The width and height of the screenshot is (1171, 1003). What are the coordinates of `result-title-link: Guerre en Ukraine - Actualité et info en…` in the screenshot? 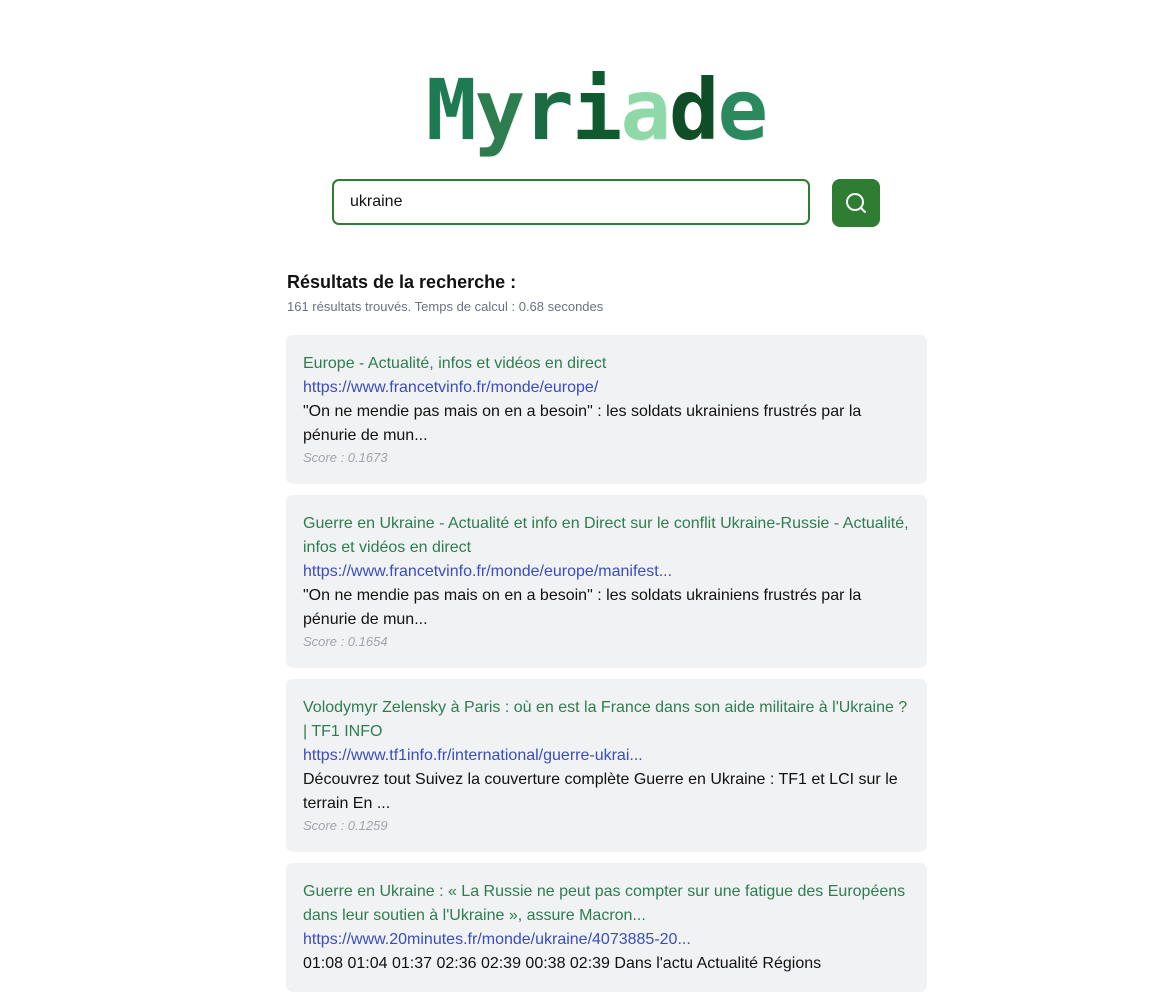 It's located at (606, 536).